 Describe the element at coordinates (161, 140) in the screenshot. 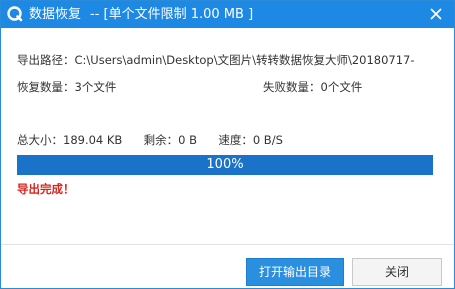

I see `remaining-label: 剩余：` at that location.